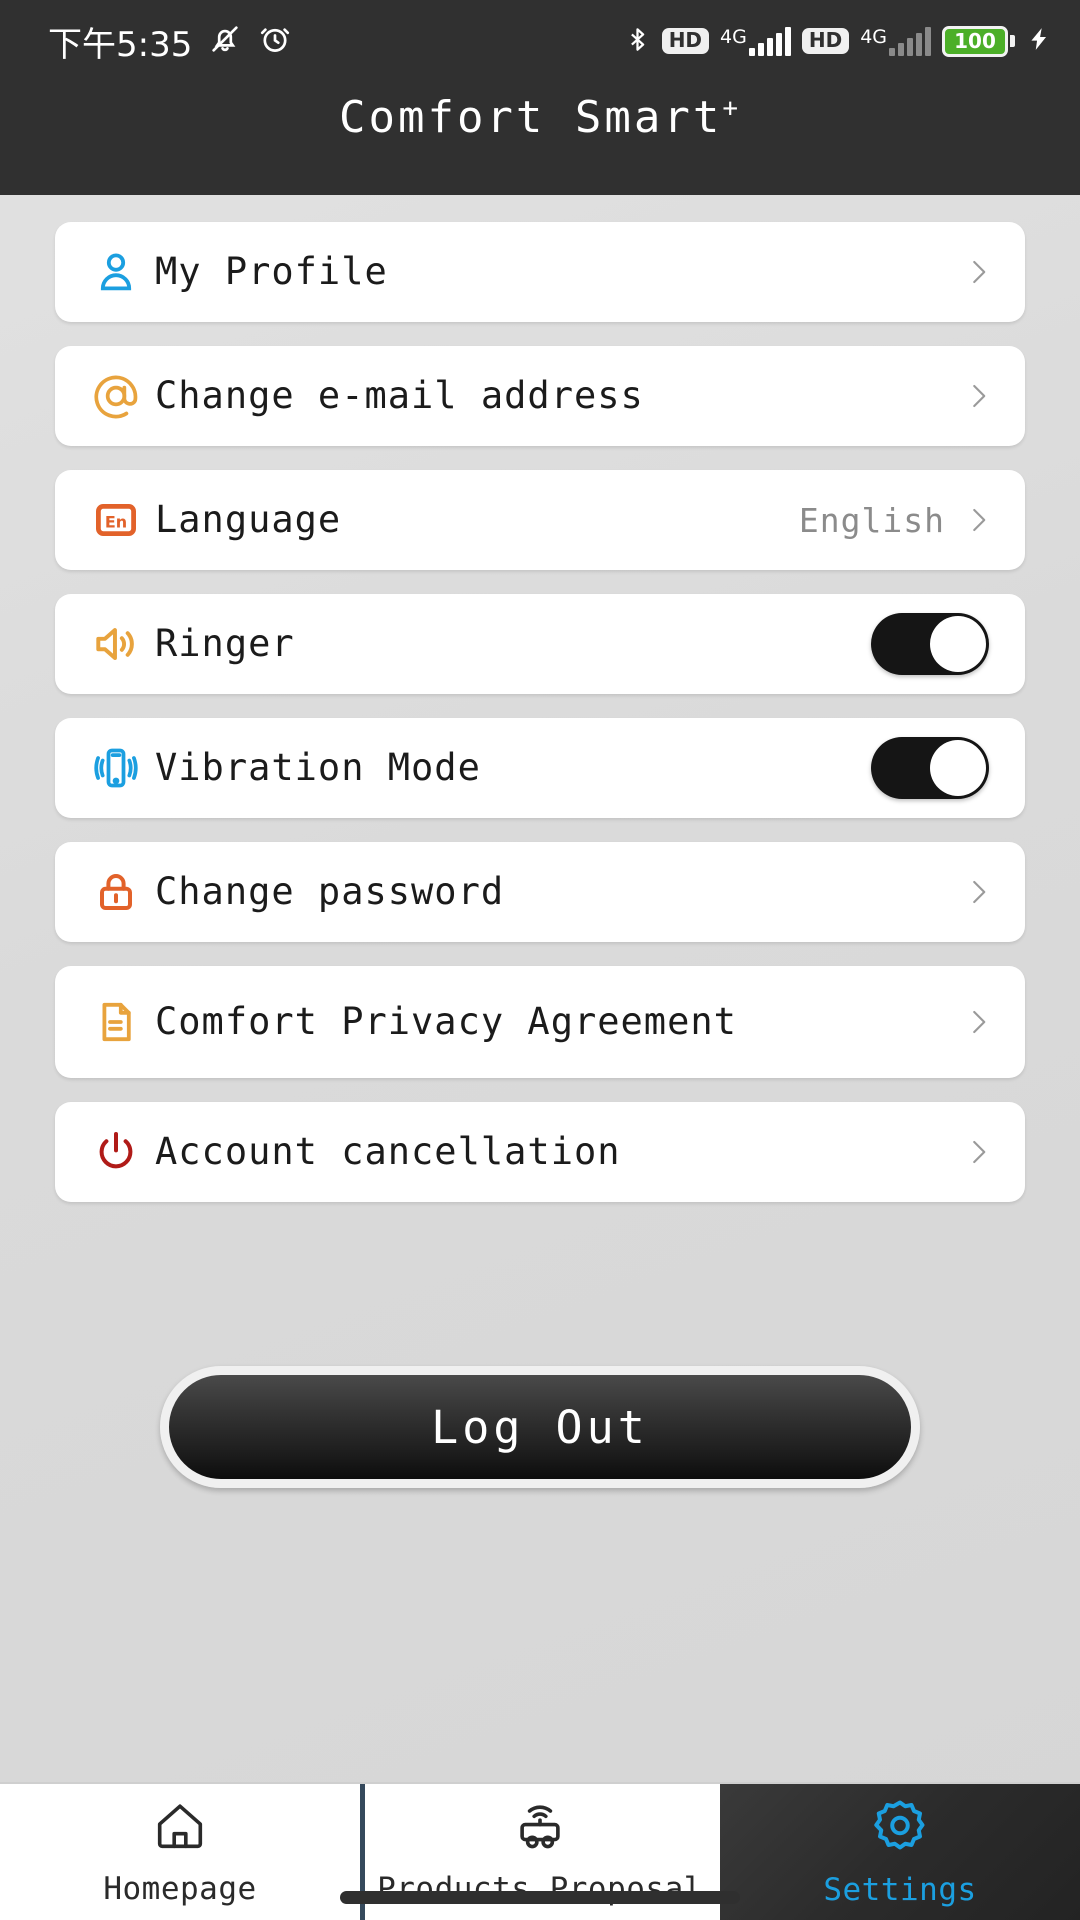  Describe the element at coordinates (225, 41) in the screenshot. I see `bell-muted-icon` at that location.